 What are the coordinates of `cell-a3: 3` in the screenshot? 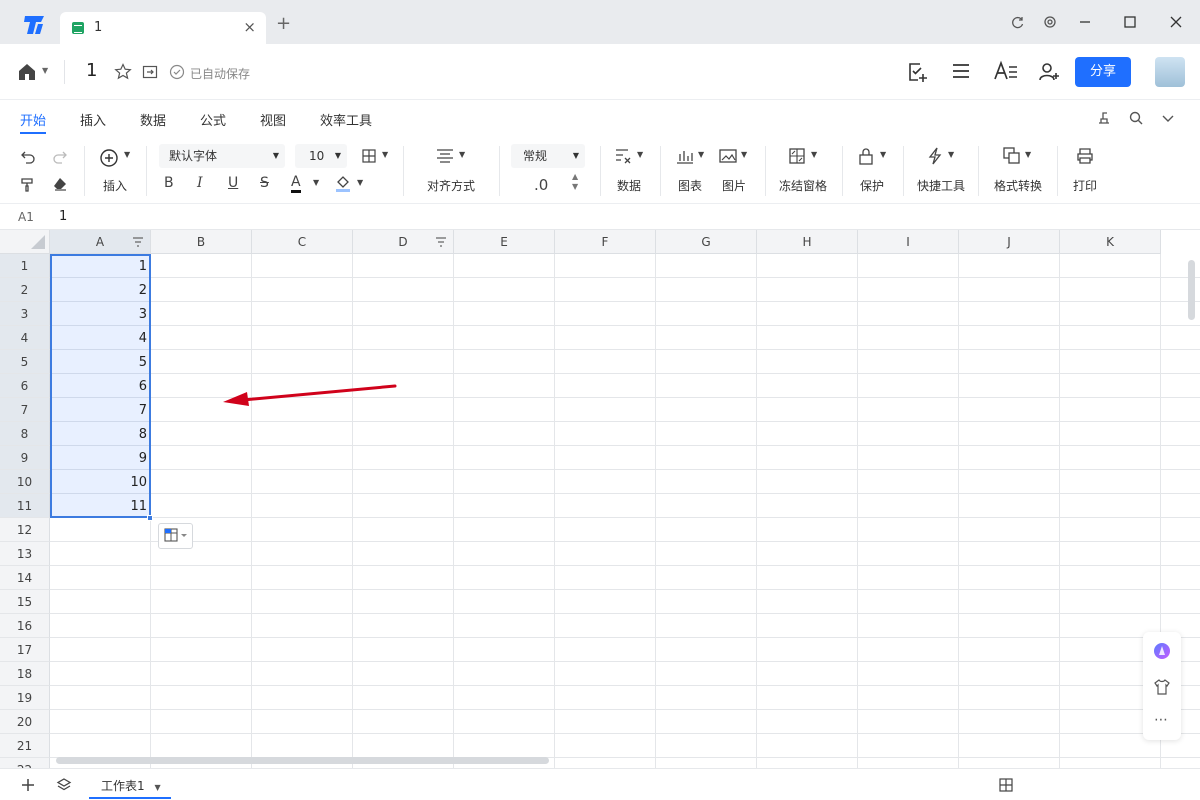 It's located at (98, 314).